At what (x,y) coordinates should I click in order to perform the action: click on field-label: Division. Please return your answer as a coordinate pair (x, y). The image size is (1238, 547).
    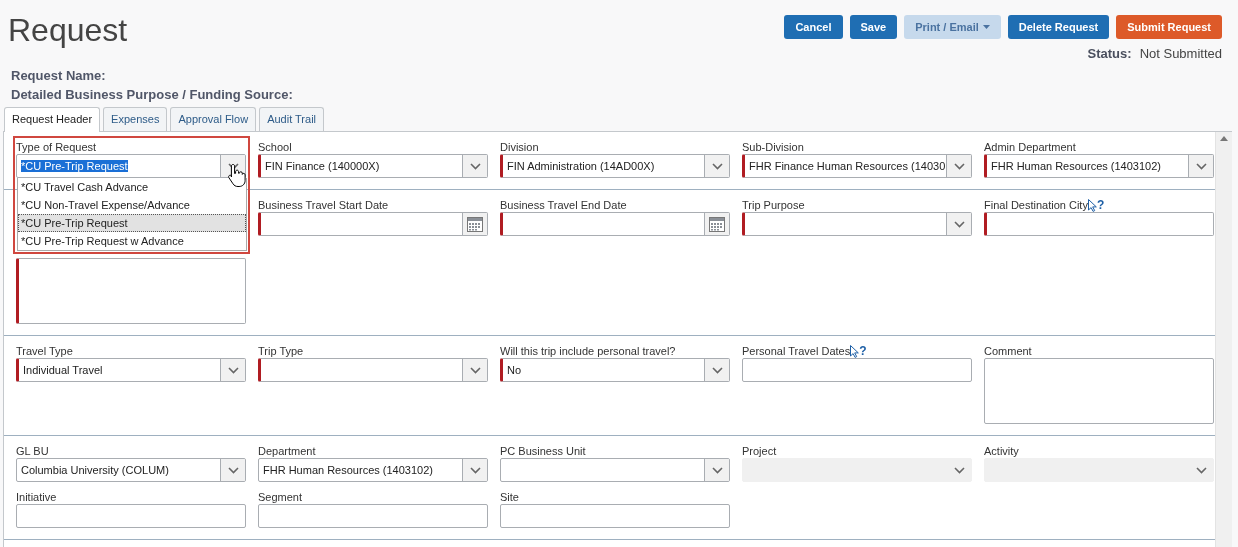
    Looking at the image, I should click on (519, 147).